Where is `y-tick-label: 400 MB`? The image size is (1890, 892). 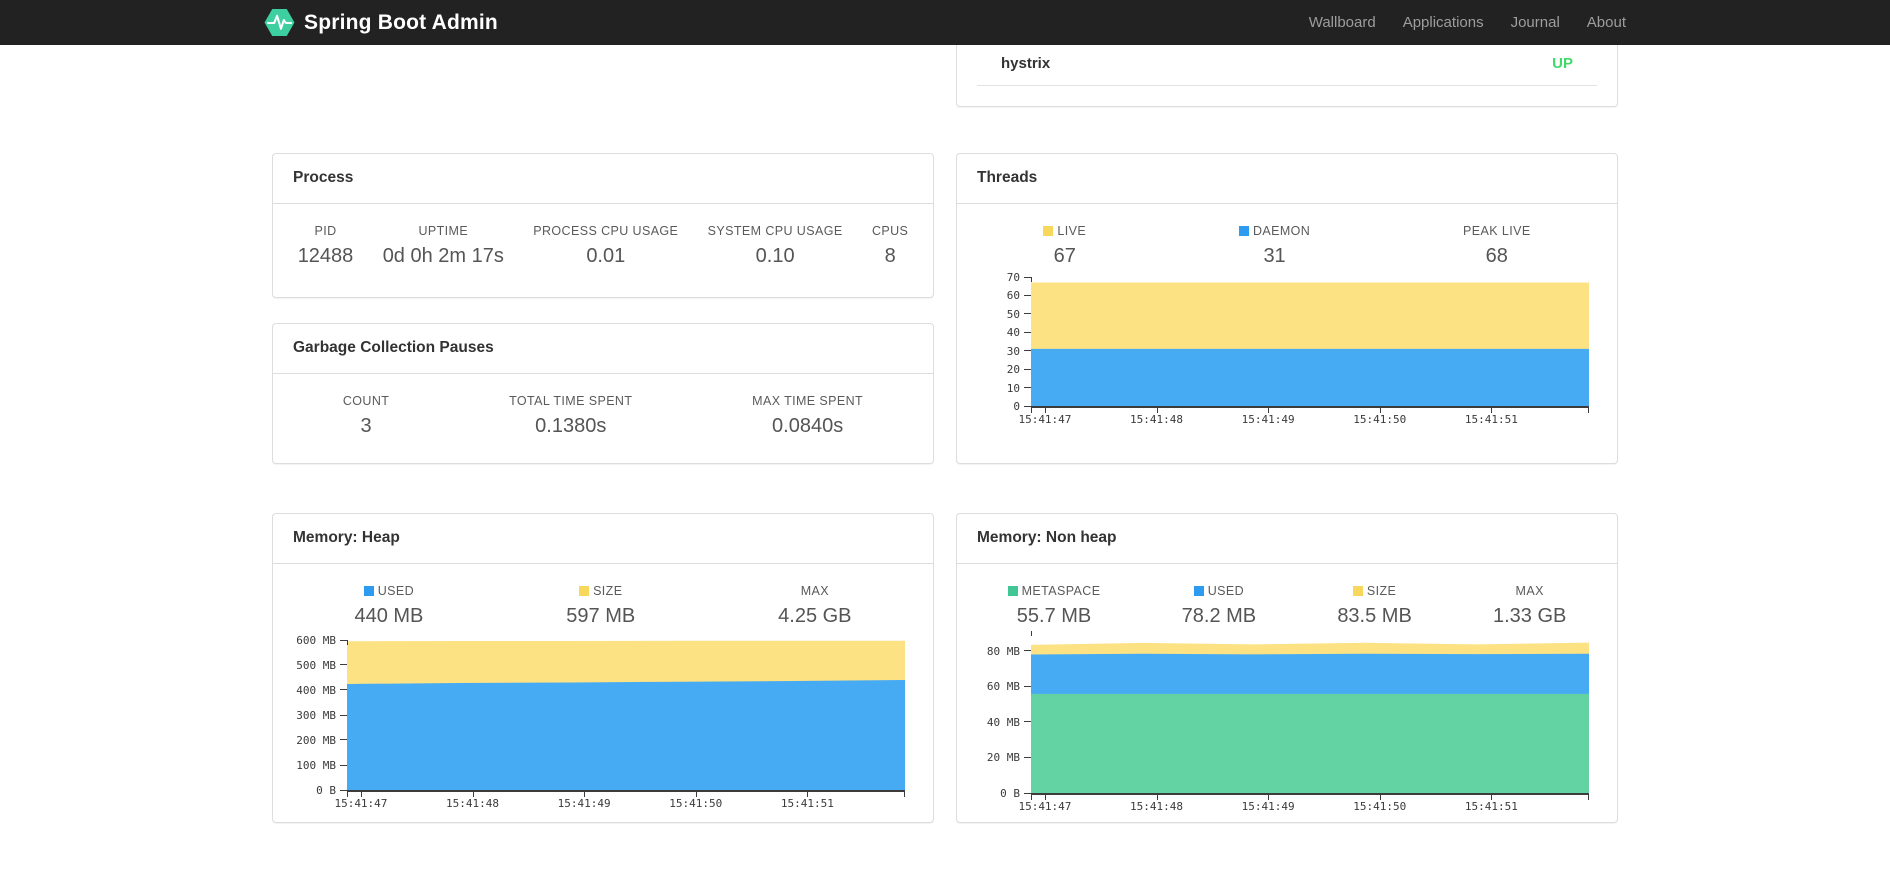 y-tick-label: 400 MB is located at coordinates (316, 690).